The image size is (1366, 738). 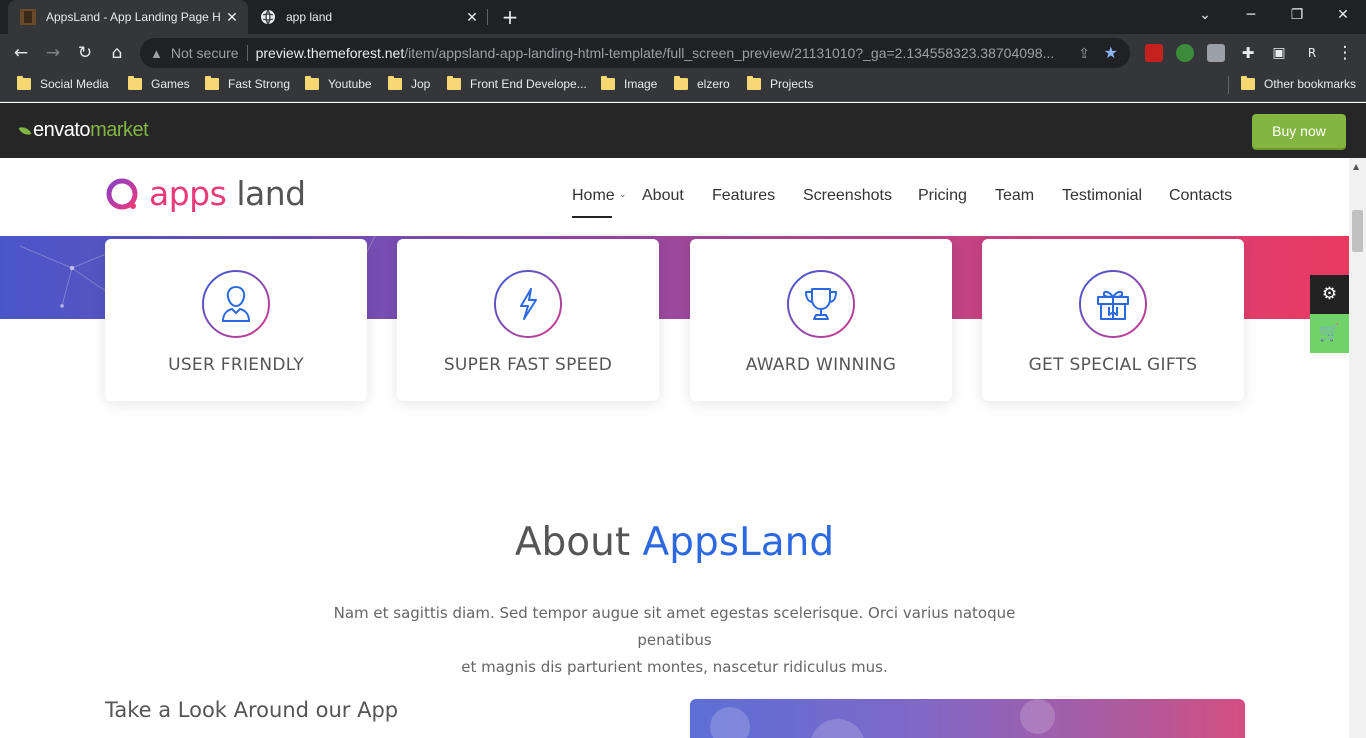 I want to click on feature-card-user-friendly: USER FRIENDLY, so click(x=236, y=320).